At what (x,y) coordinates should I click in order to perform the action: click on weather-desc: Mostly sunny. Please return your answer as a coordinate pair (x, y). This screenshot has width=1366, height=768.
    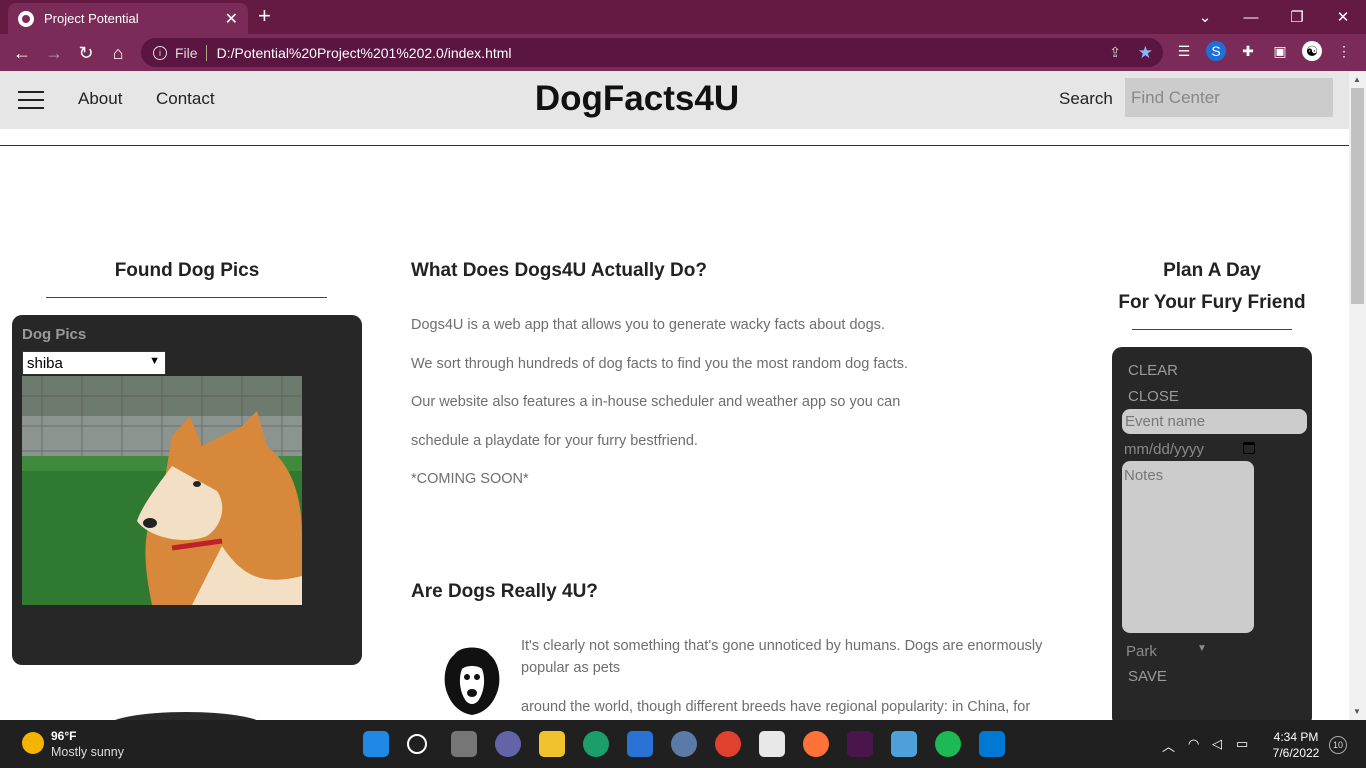
    Looking at the image, I should click on (87, 752).